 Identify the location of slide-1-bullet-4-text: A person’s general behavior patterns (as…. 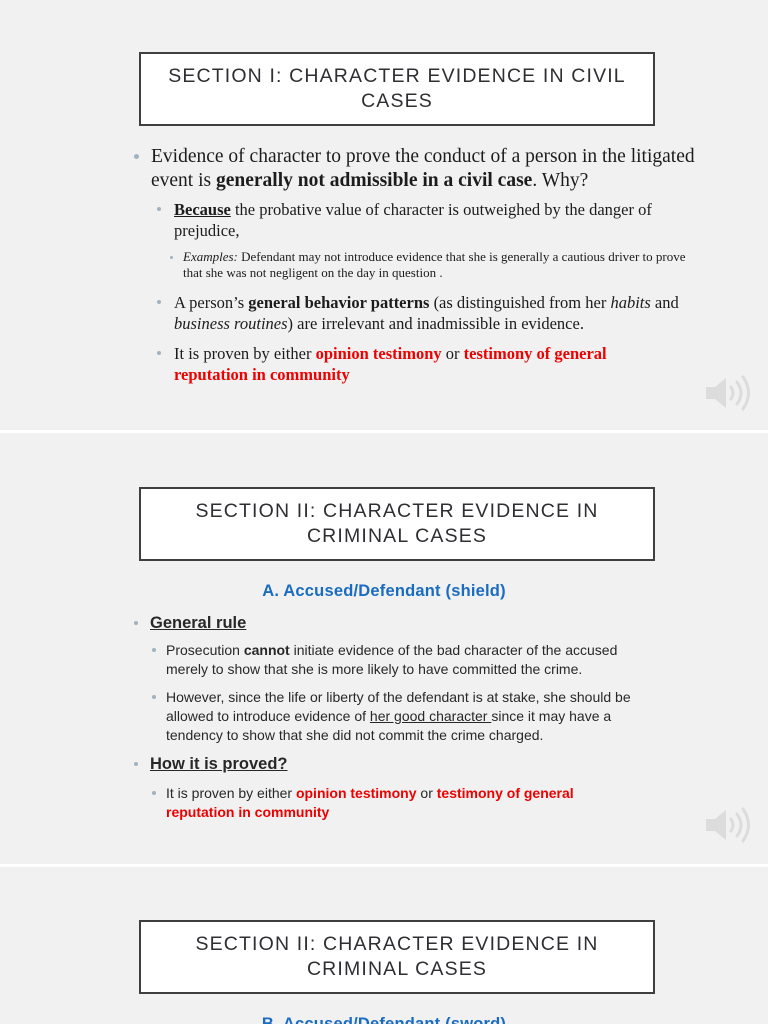
(433, 313).